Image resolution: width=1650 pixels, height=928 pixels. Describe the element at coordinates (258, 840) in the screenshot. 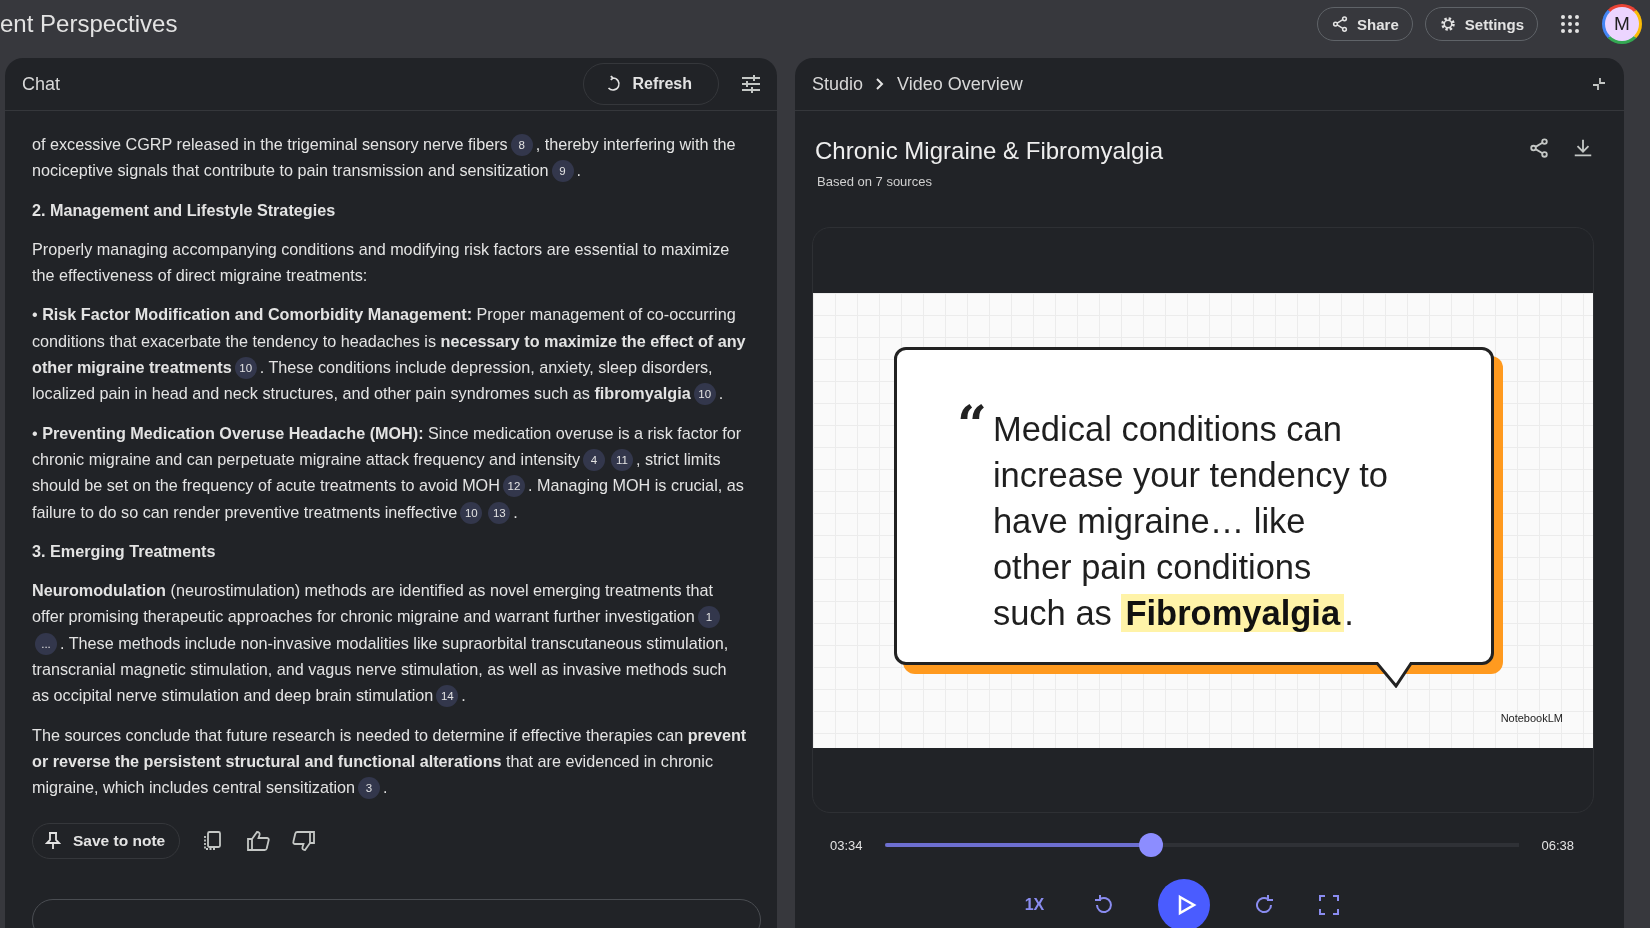

I see `thumbs-up-icon` at that location.